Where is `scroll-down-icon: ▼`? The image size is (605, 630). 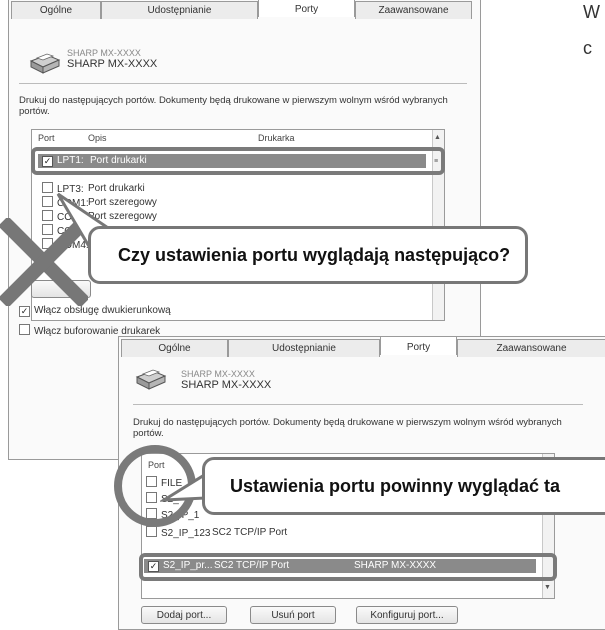 scroll-down-icon: ▼ is located at coordinates (547, 587).